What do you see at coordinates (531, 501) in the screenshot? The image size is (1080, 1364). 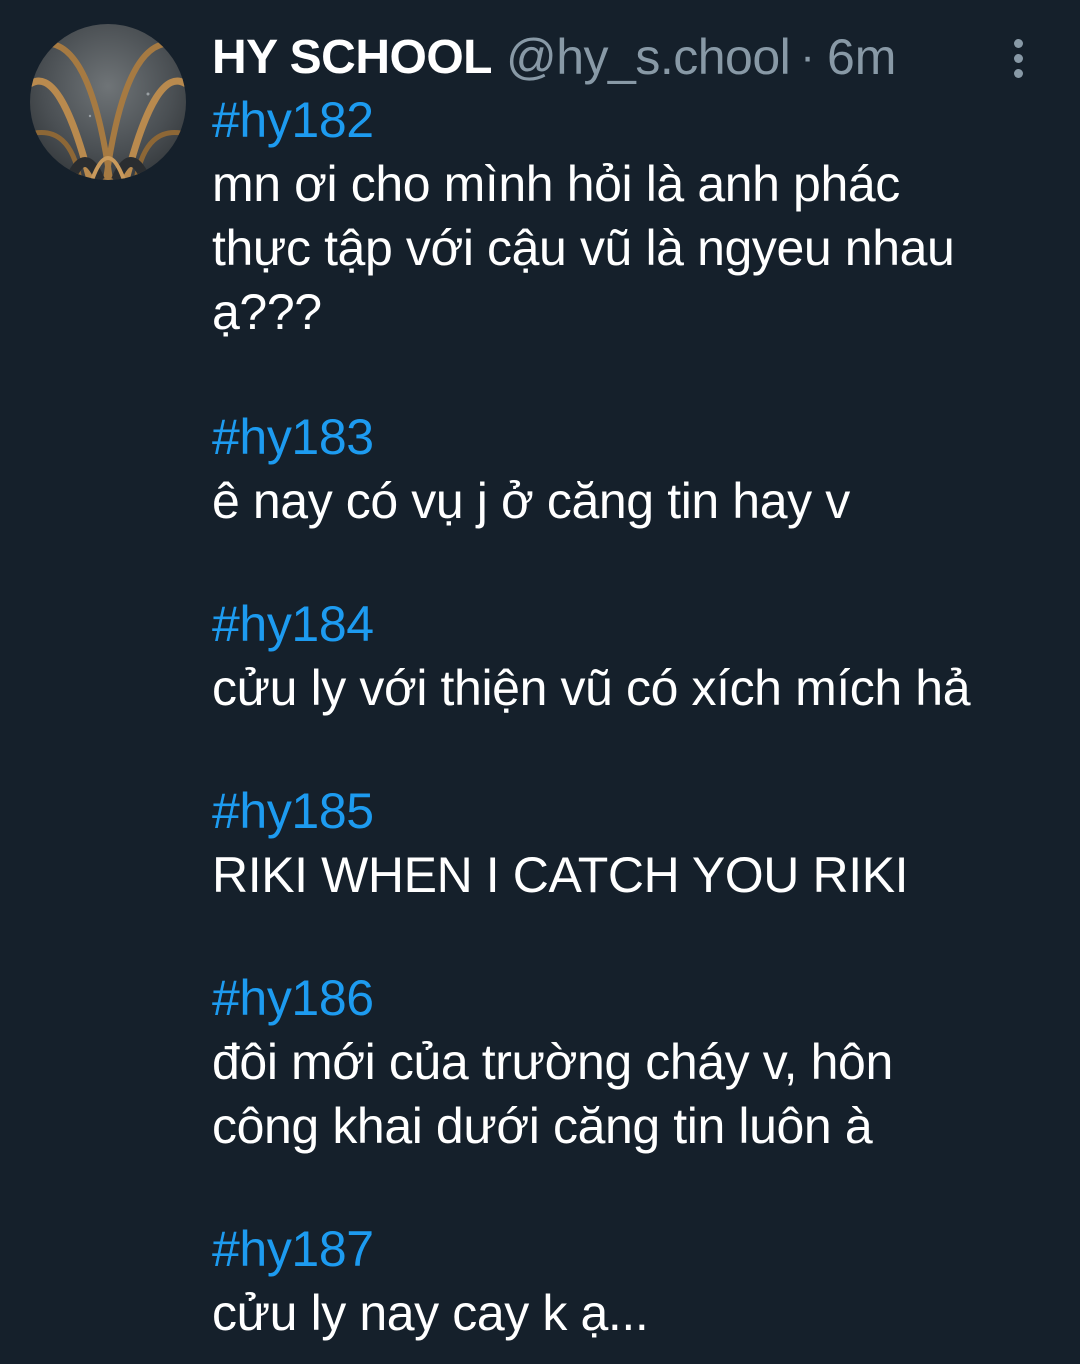 I see `post-text-line: ê nay có vụ j ở căng tin hay v` at bounding box center [531, 501].